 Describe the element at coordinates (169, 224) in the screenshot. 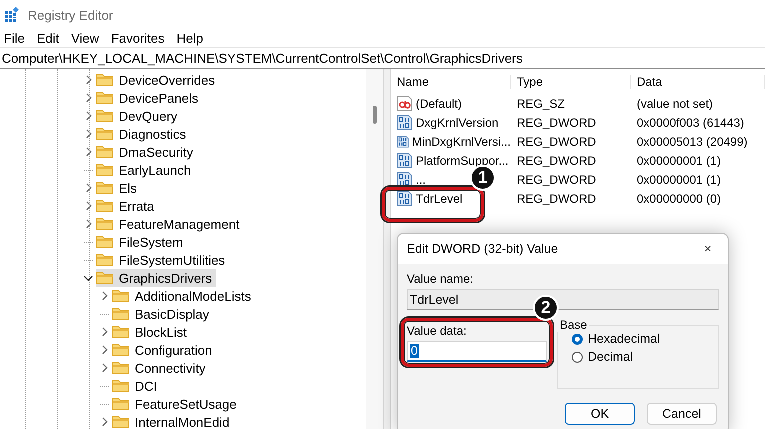

I see `tree-item: FeatureManagement` at that location.